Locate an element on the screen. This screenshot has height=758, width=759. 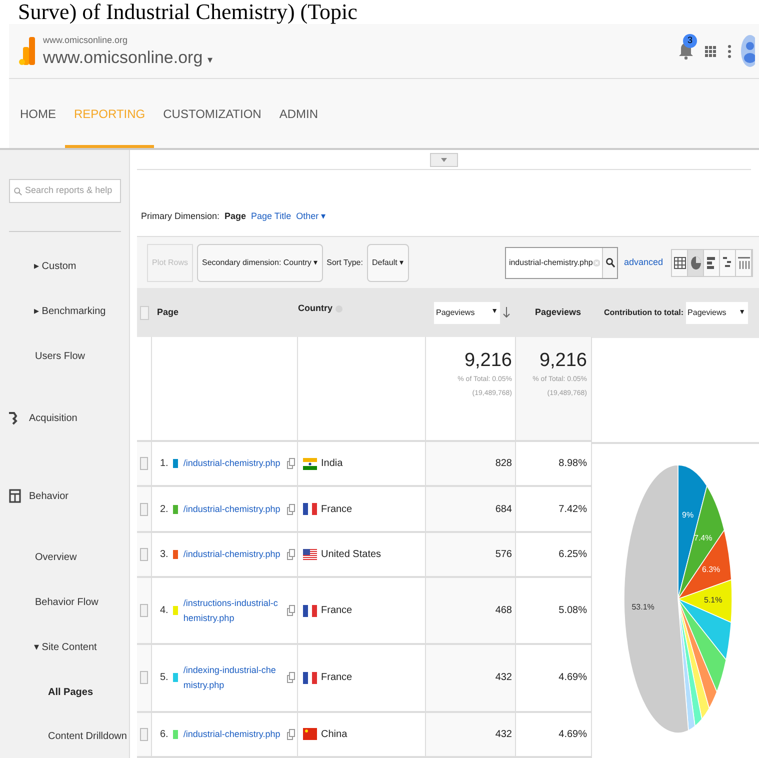
row-index: 4. is located at coordinates (164, 611).